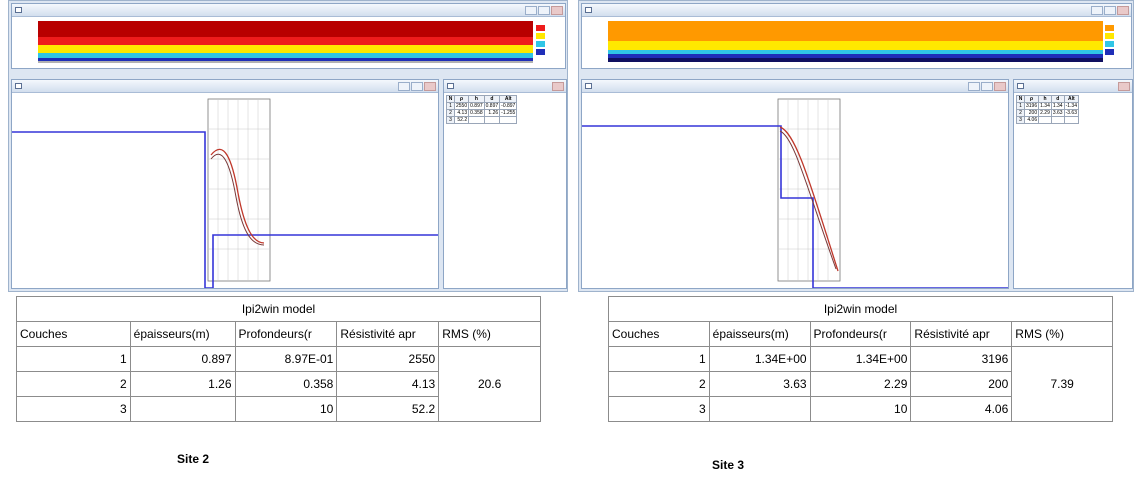  I want to click on grid-cell: 2550, so click(461, 106).